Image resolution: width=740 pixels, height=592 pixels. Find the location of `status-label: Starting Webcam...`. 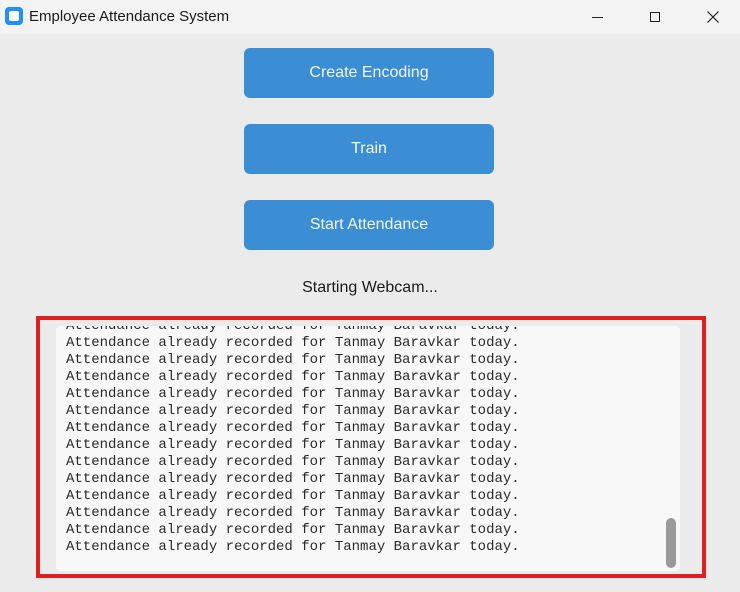

status-label: Starting Webcam... is located at coordinates (370, 287).